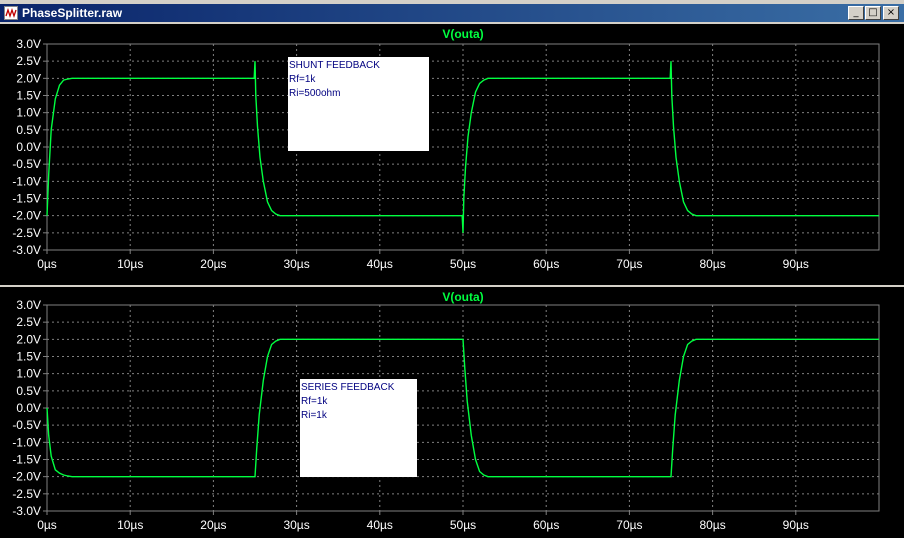  What do you see at coordinates (314, 93) in the screenshot?
I see `annotation-line: Ri=500ohm` at bounding box center [314, 93].